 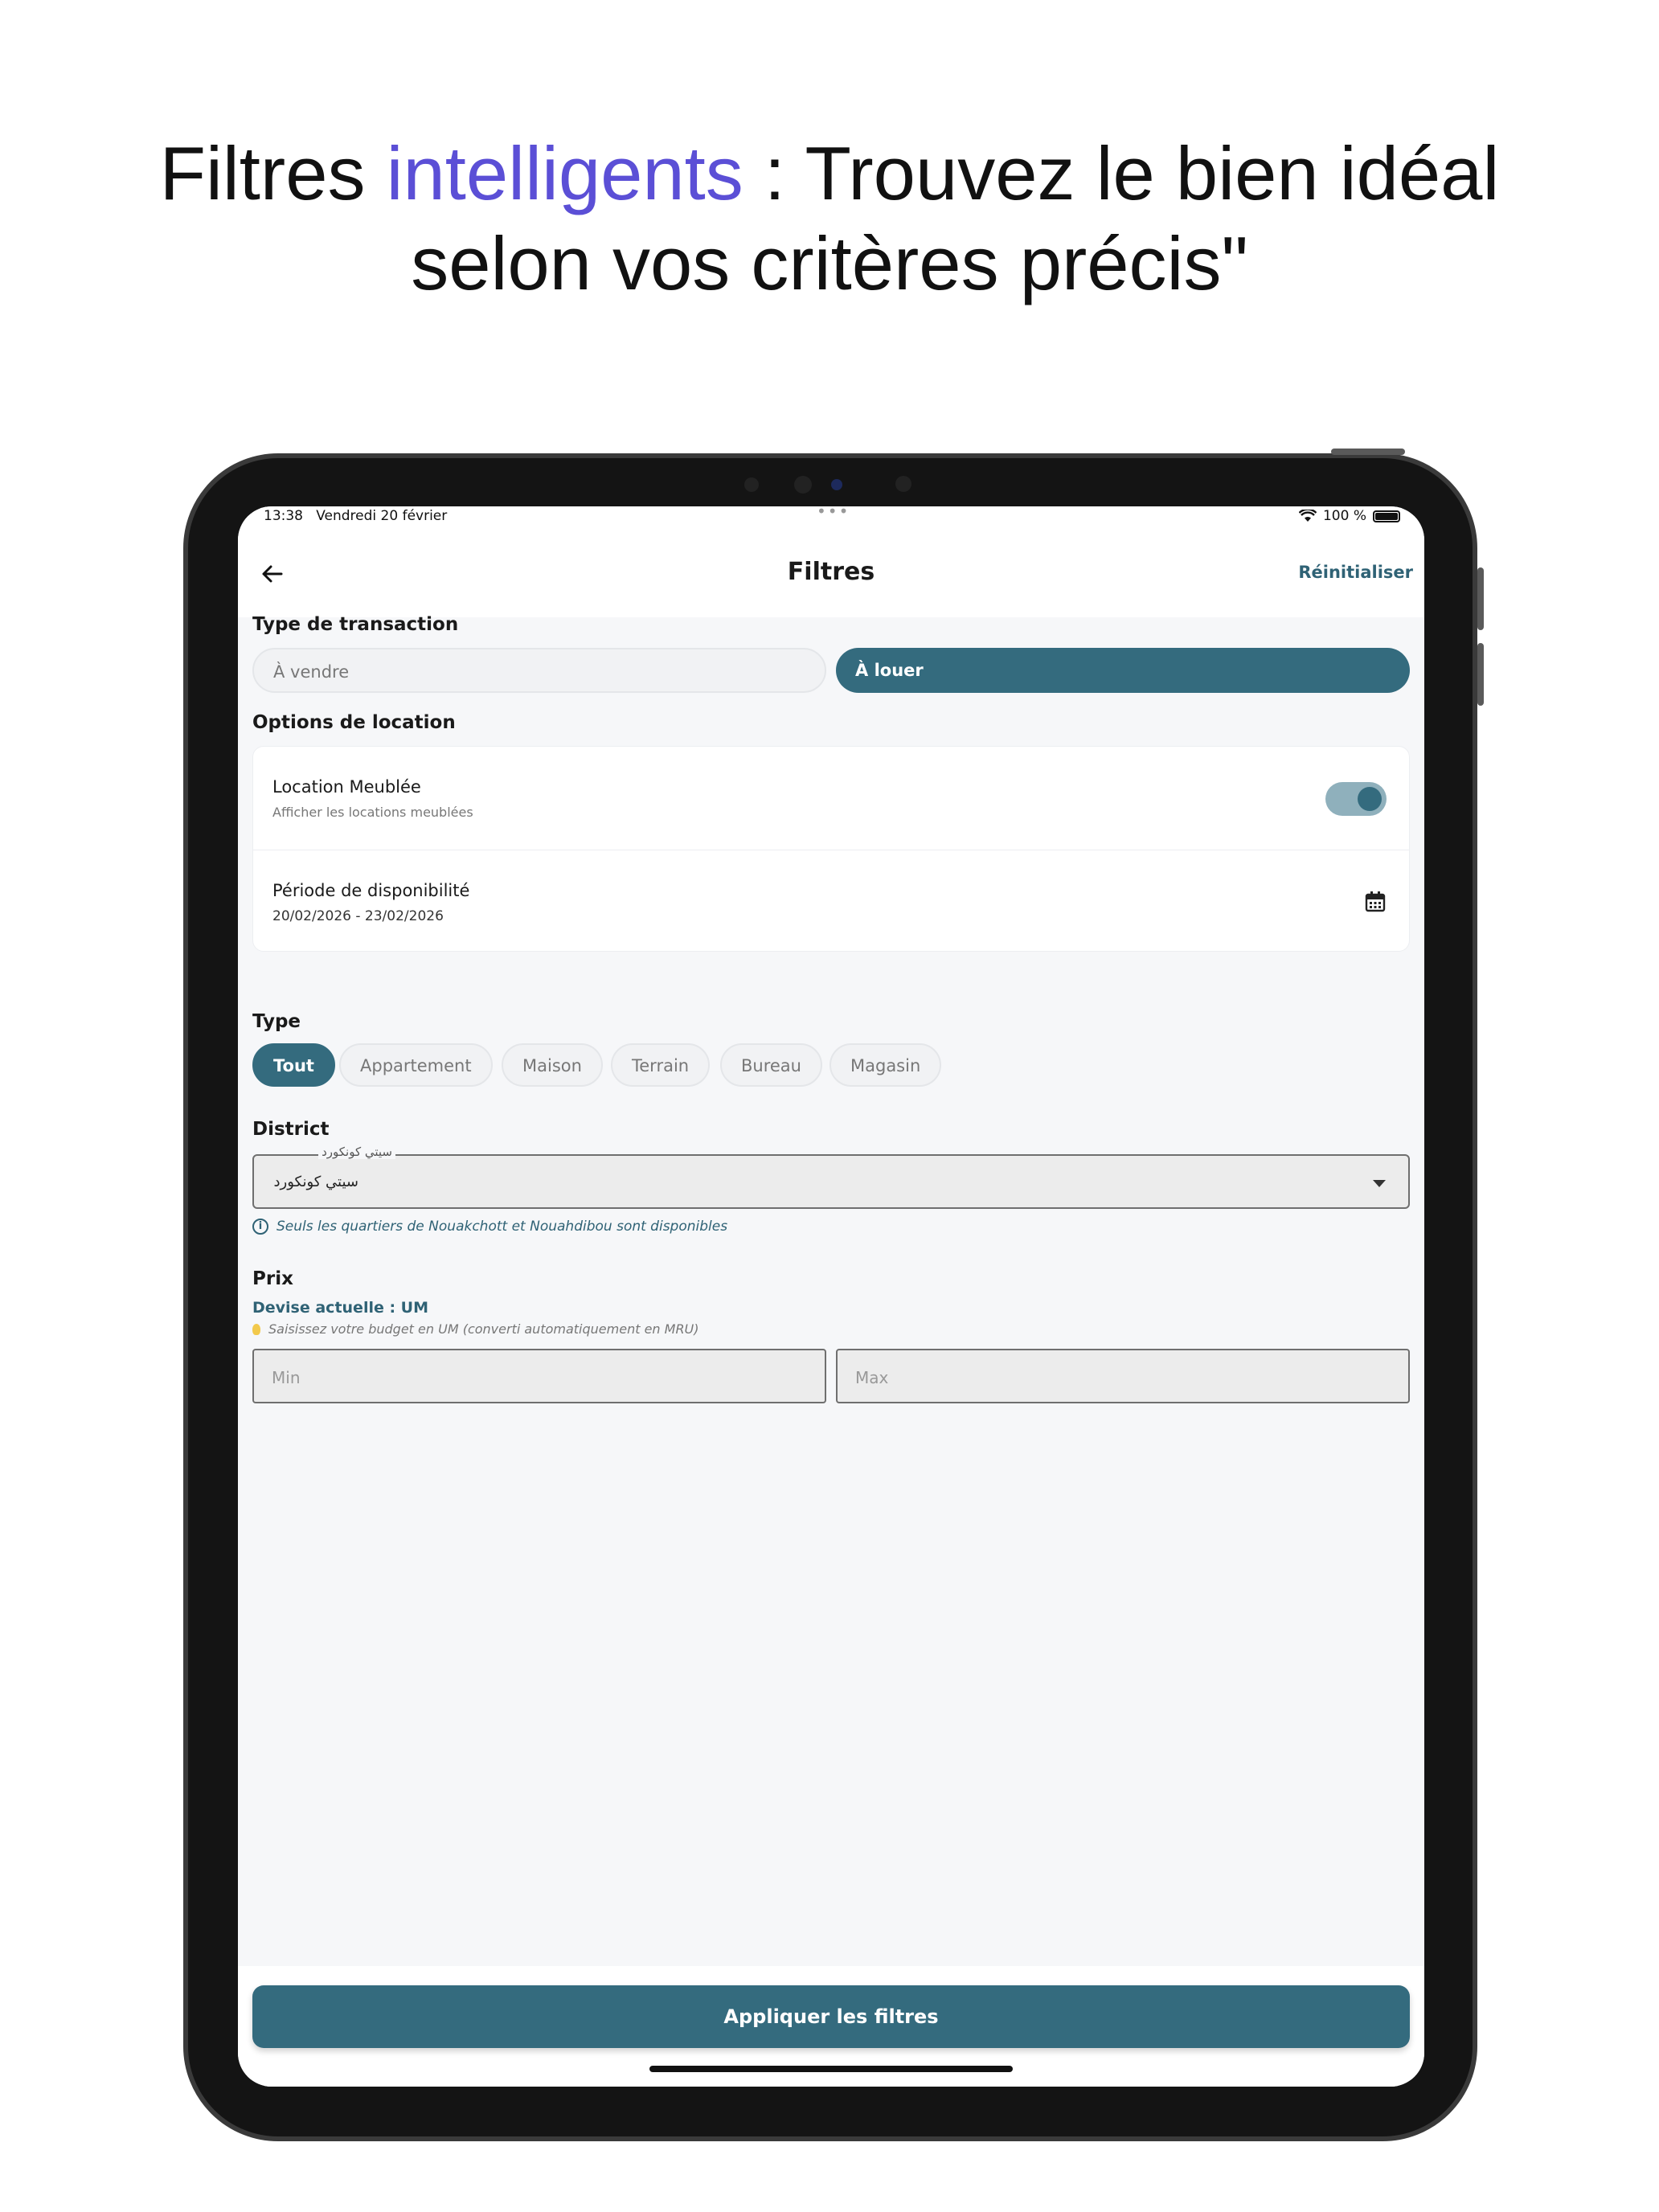 What do you see at coordinates (1370, 799) in the screenshot?
I see `toggle-knob` at bounding box center [1370, 799].